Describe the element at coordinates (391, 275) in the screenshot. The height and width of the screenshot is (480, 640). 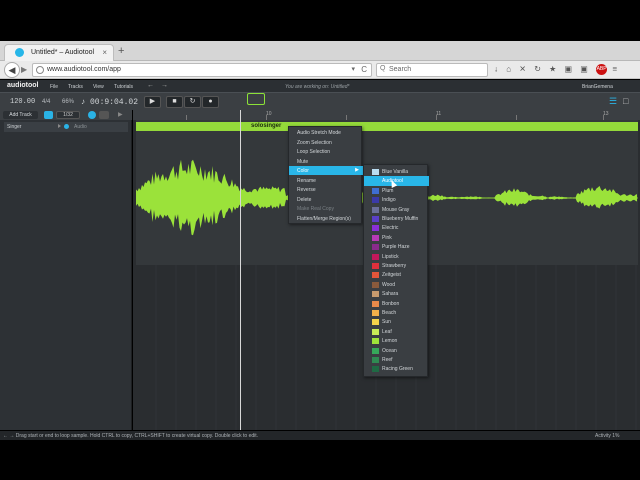
I see `color-option-label: Zeitgeist` at that location.